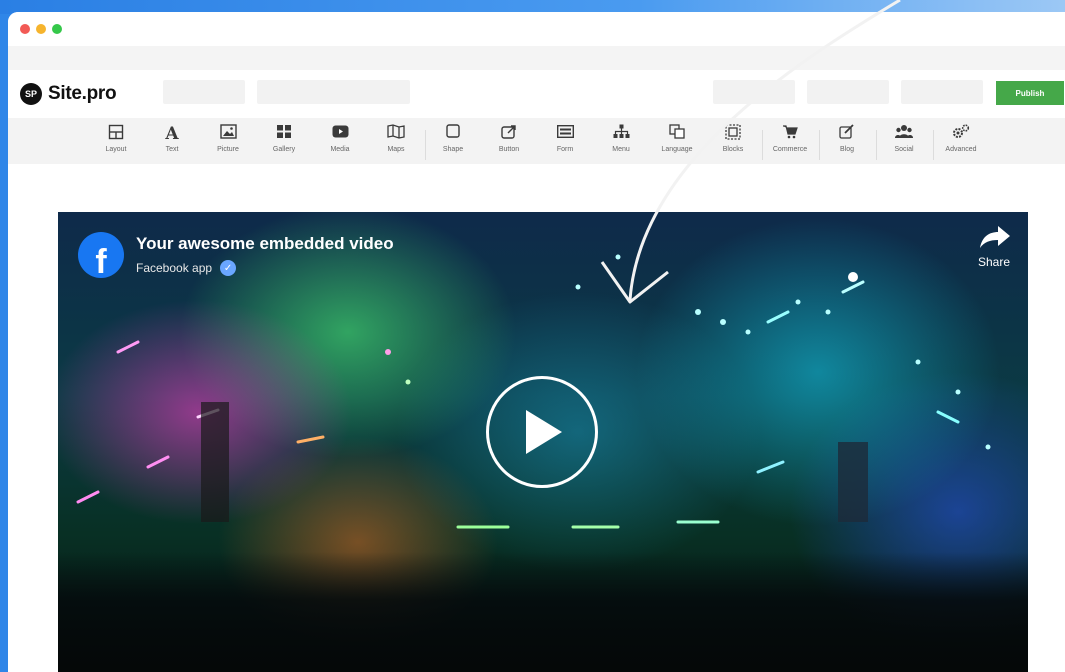 This screenshot has height=672, width=1065. Describe the element at coordinates (228, 134) in the screenshot. I see `picture-icon` at that location.